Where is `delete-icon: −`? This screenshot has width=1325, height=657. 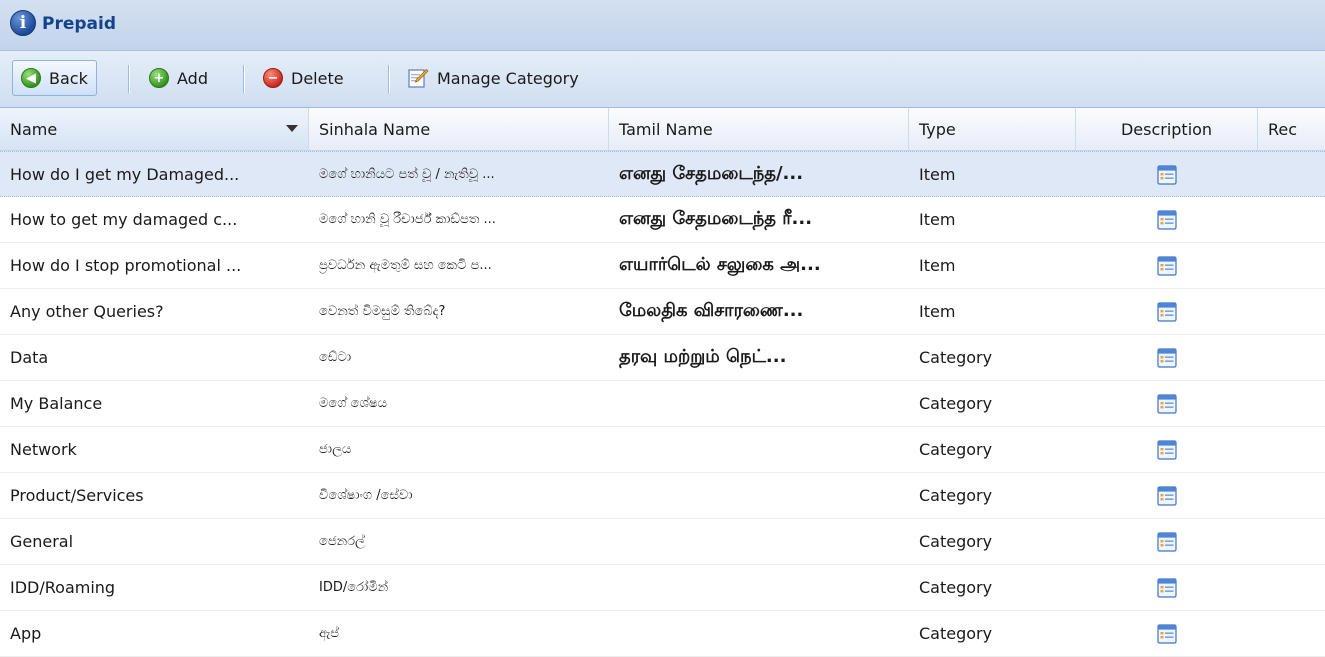
delete-icon: − is located at coordinates (273, 78).